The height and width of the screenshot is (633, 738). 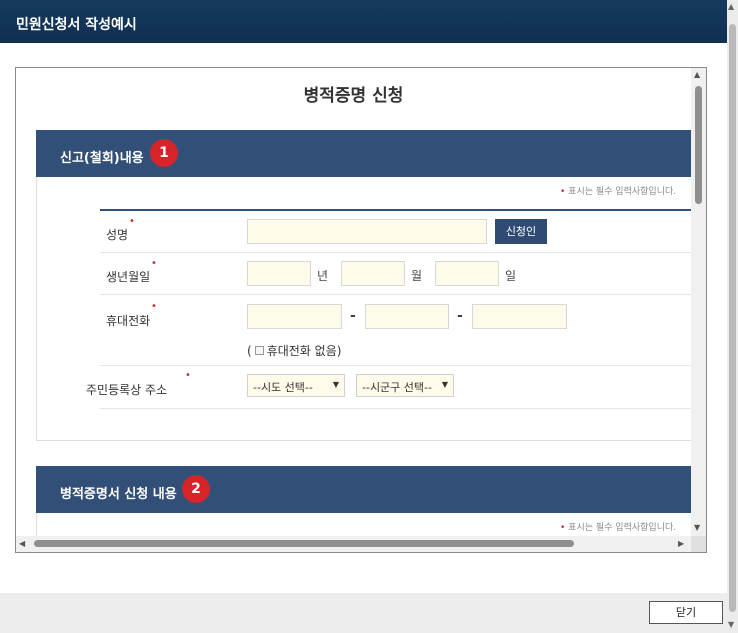 I want to click on no-phone-option: ( 휴대전화 없음), so click(x=294, y=350).